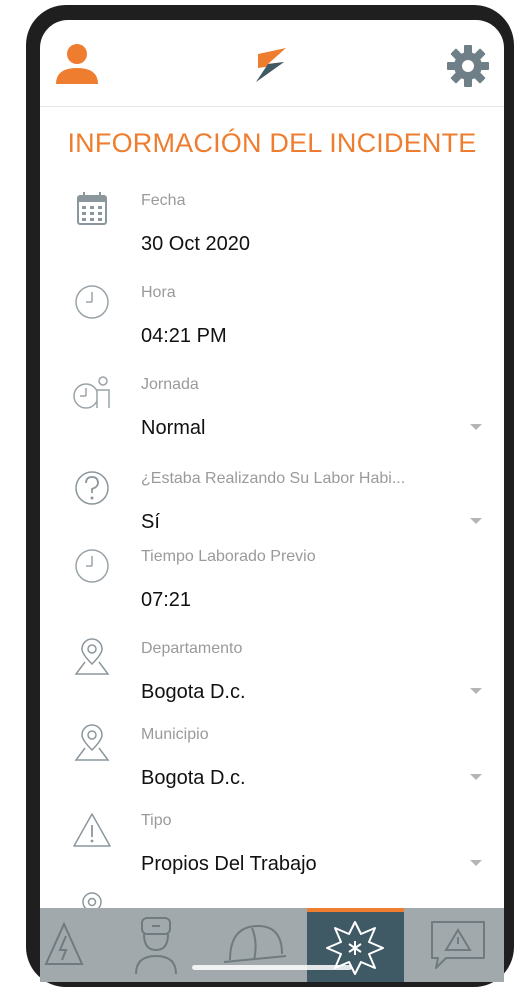  I want to click on warning-icon, so click(92, 830).